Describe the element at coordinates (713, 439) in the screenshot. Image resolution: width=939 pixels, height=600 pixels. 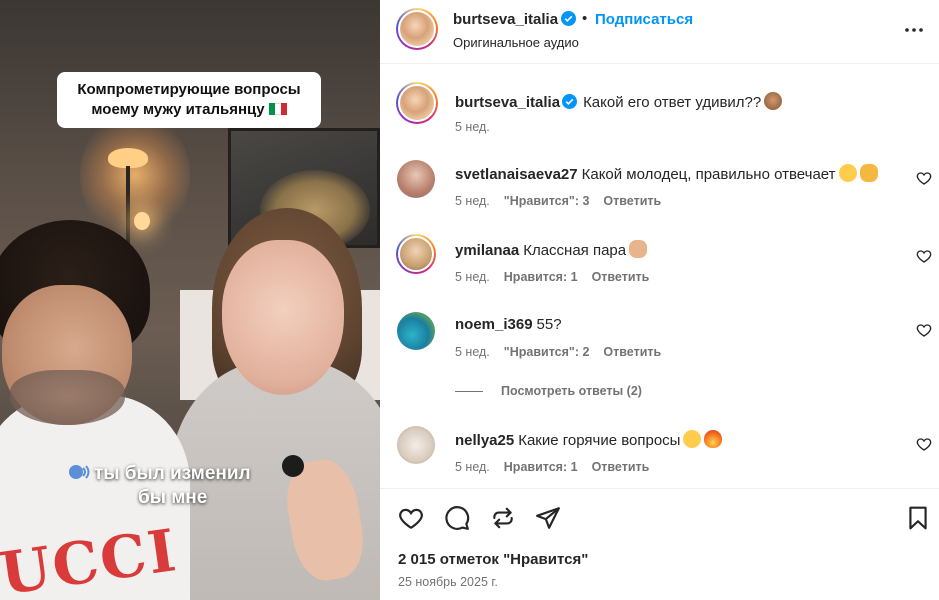
I see `fire-emoji-icon` at that location.